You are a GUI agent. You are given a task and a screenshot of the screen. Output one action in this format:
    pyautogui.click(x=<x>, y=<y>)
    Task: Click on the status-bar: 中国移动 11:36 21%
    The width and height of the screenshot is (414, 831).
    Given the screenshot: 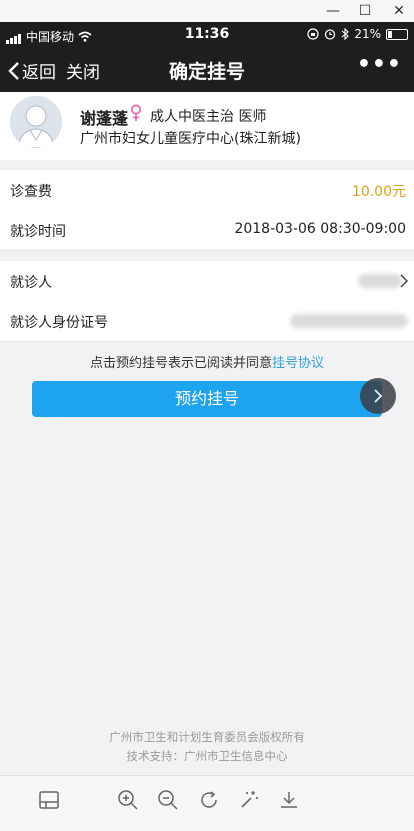 What is the action you would take?
    pyautogui.click(x=207, y=35)
    